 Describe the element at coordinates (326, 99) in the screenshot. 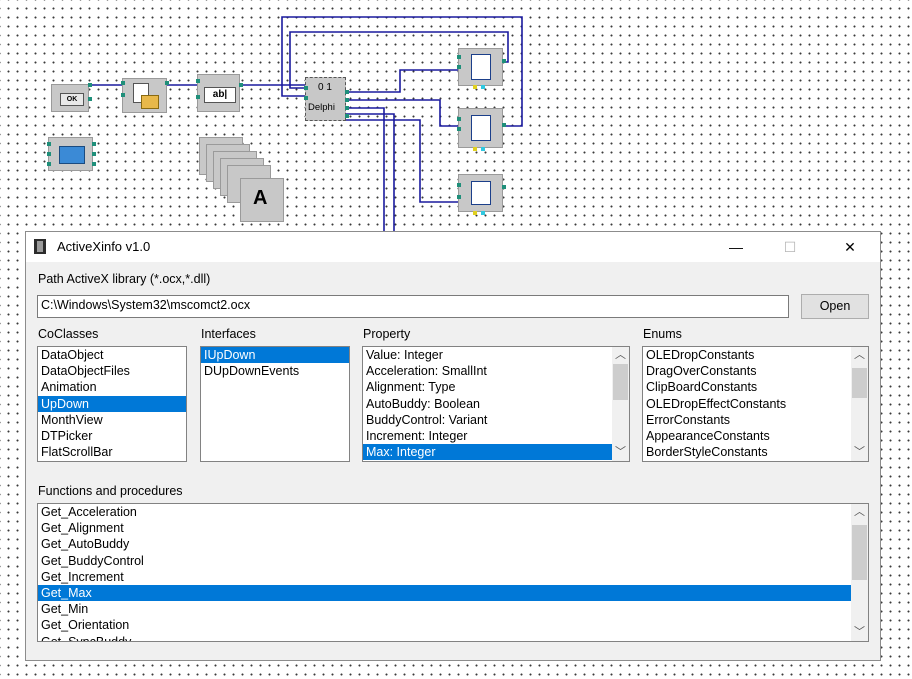

I see `delphi-component: 0 1 Delphi` at that location.